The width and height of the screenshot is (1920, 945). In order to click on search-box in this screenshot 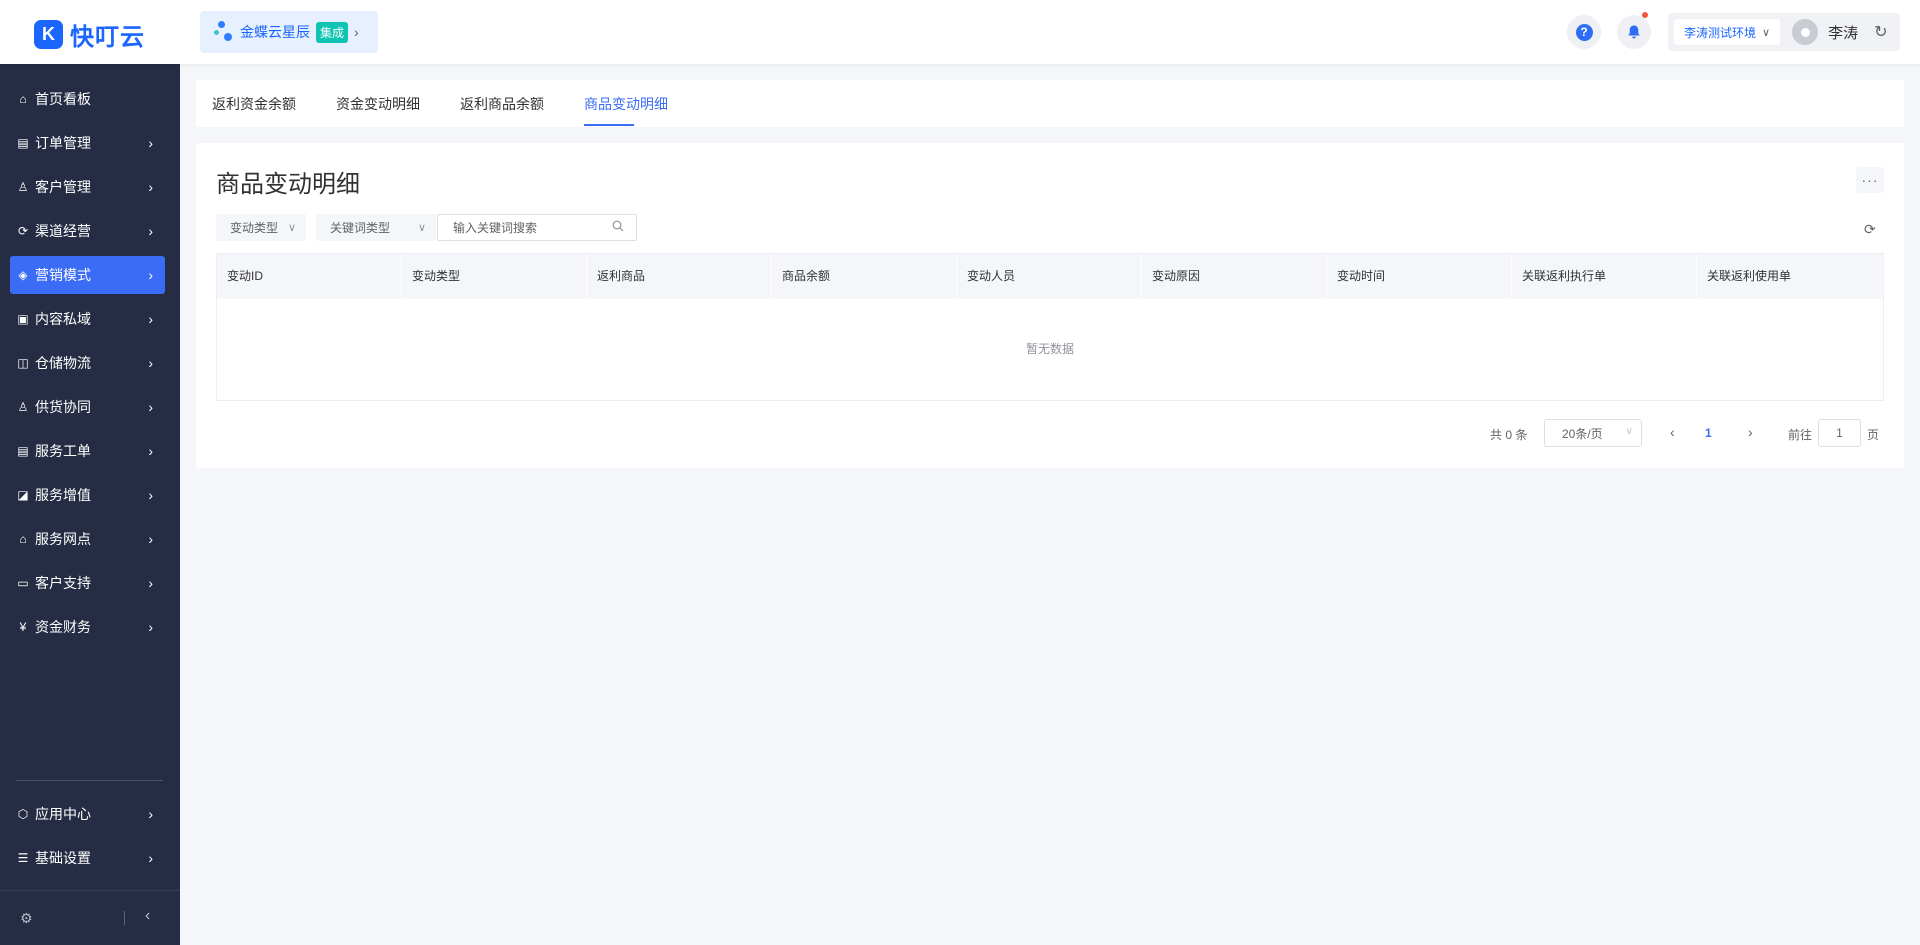, I will do `click(537, 227)`.